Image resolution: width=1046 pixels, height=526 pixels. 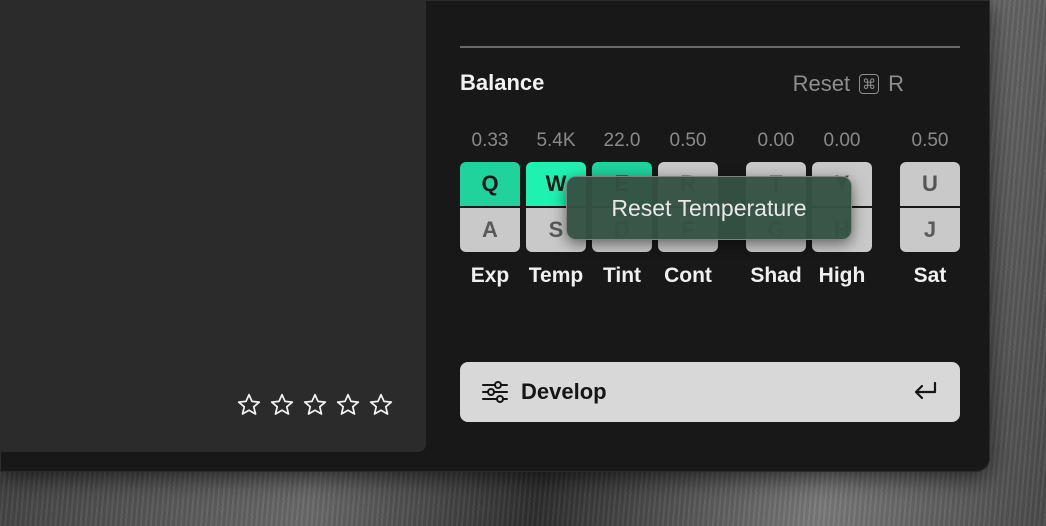 I want to click on slider-exposure: 0.33 Q A Exp, so click(x=490, y=208).